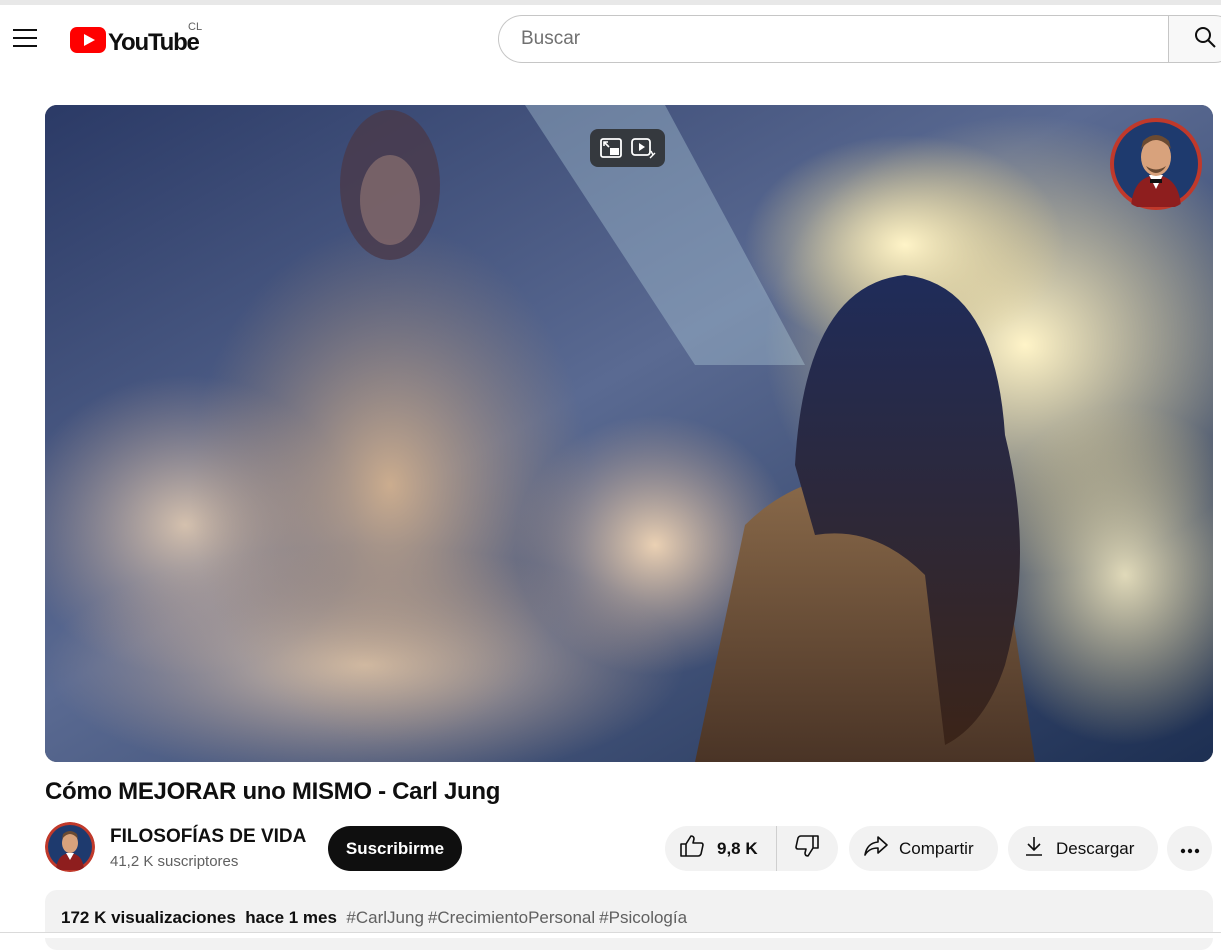  I want to click on bottom-divider, so click(610, 935).